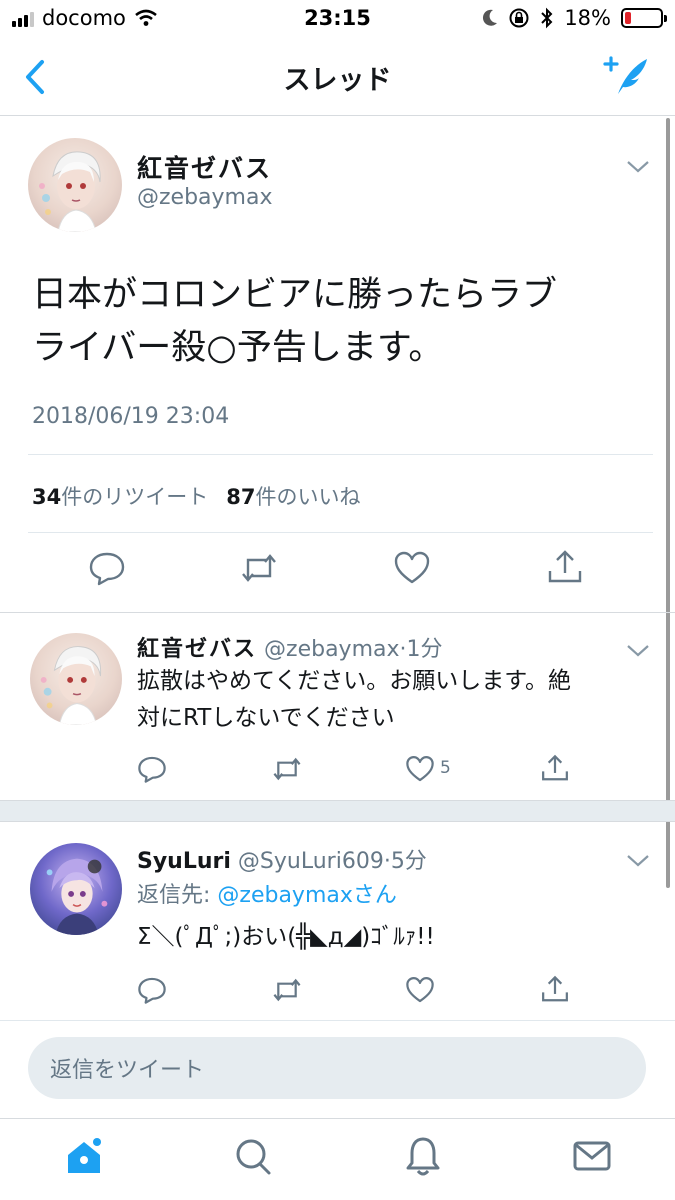  I want to click on tweet-text: 日本がコロンビアに勝ったらラブ ライバー殺○予告します。, so click(337, 322).